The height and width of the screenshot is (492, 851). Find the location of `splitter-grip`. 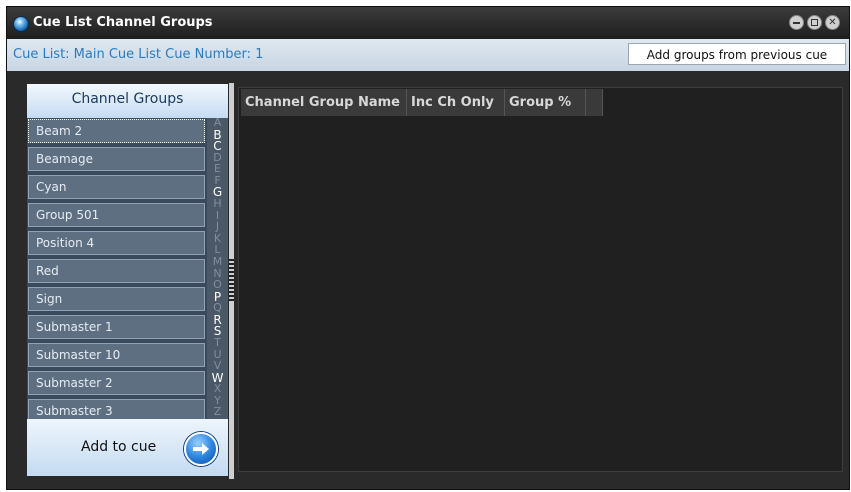

splitter-grip is located at coordinates (231, 281).